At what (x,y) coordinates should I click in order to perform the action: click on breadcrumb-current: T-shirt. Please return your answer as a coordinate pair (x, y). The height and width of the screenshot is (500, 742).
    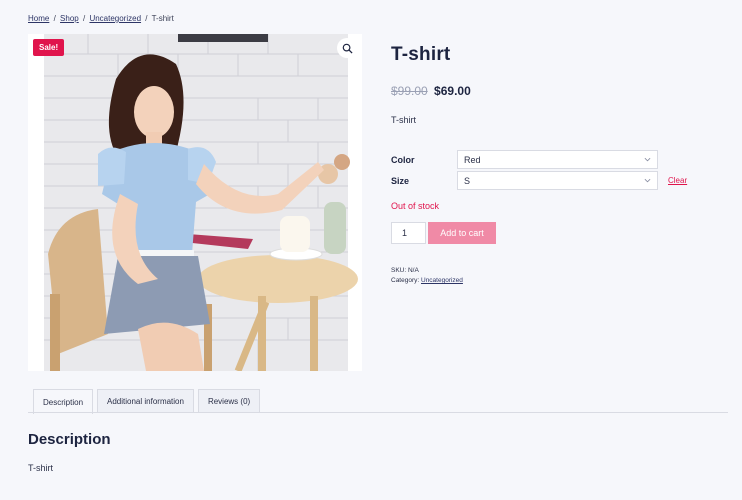
    Looking at the image, I should click on (162, 18).